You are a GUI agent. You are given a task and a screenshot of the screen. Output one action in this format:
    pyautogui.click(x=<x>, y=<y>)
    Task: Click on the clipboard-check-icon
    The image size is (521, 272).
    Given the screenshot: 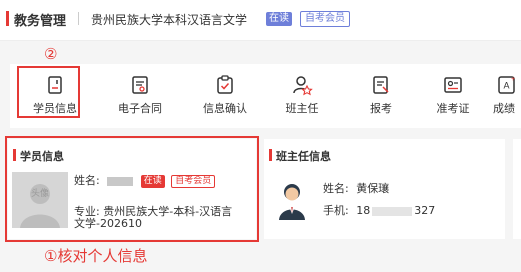 What is the action you would take?
    pyautogui.click(x=225, y=84)
    